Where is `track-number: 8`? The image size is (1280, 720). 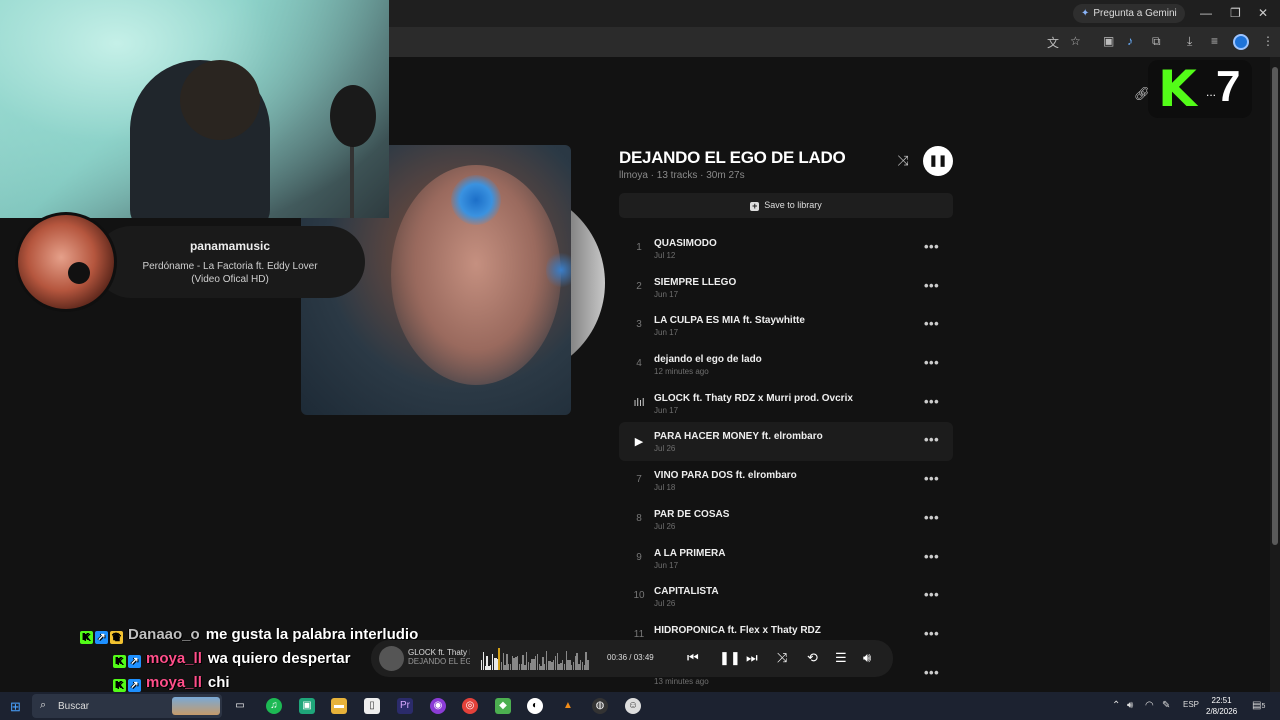 track-number: 8 is located at coordinates (639, 518).